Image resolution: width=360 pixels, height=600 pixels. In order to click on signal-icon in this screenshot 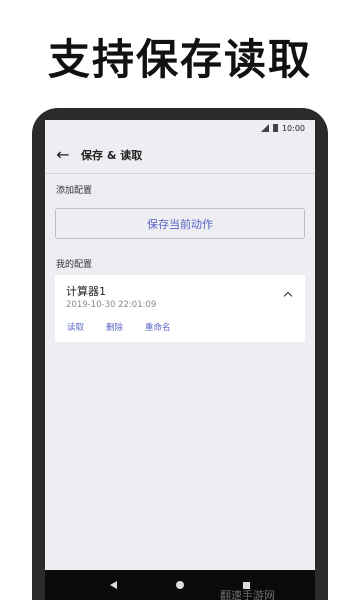, I will do `click(264, 128)`.